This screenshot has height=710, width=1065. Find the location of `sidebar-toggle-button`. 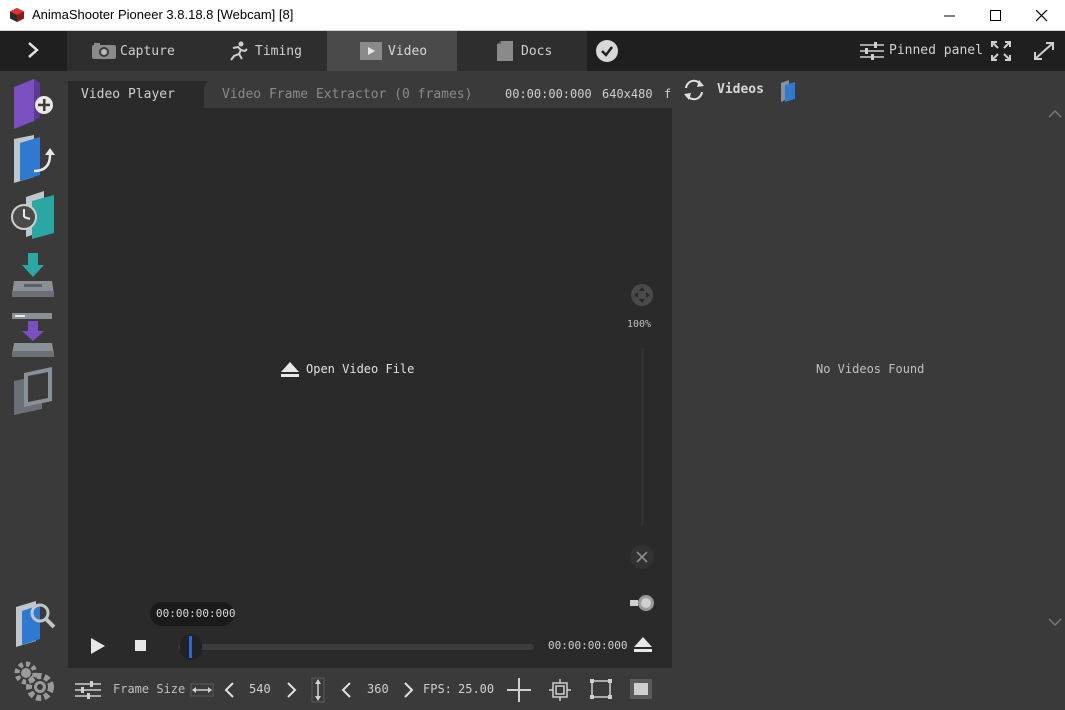

sidebar-toggle-button is located at coordinates (33, 51).